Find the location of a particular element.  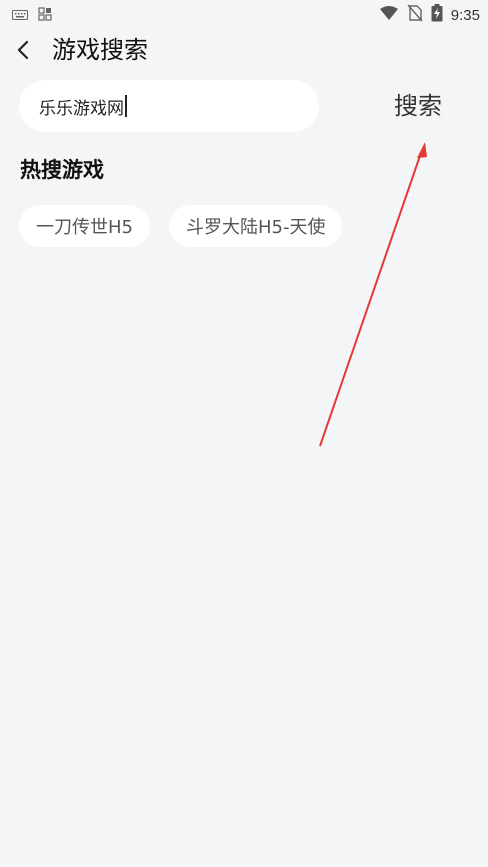

grid-icon is located at coordinates (45, 15).